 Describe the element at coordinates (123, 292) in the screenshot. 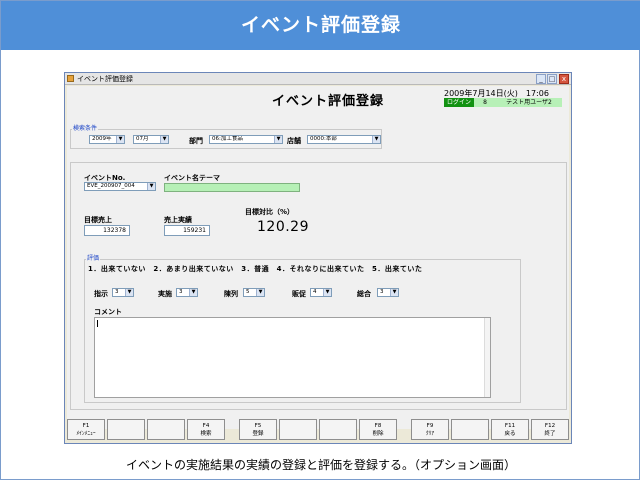

I see `eval-select-instruction: 3 ▼` at that location.